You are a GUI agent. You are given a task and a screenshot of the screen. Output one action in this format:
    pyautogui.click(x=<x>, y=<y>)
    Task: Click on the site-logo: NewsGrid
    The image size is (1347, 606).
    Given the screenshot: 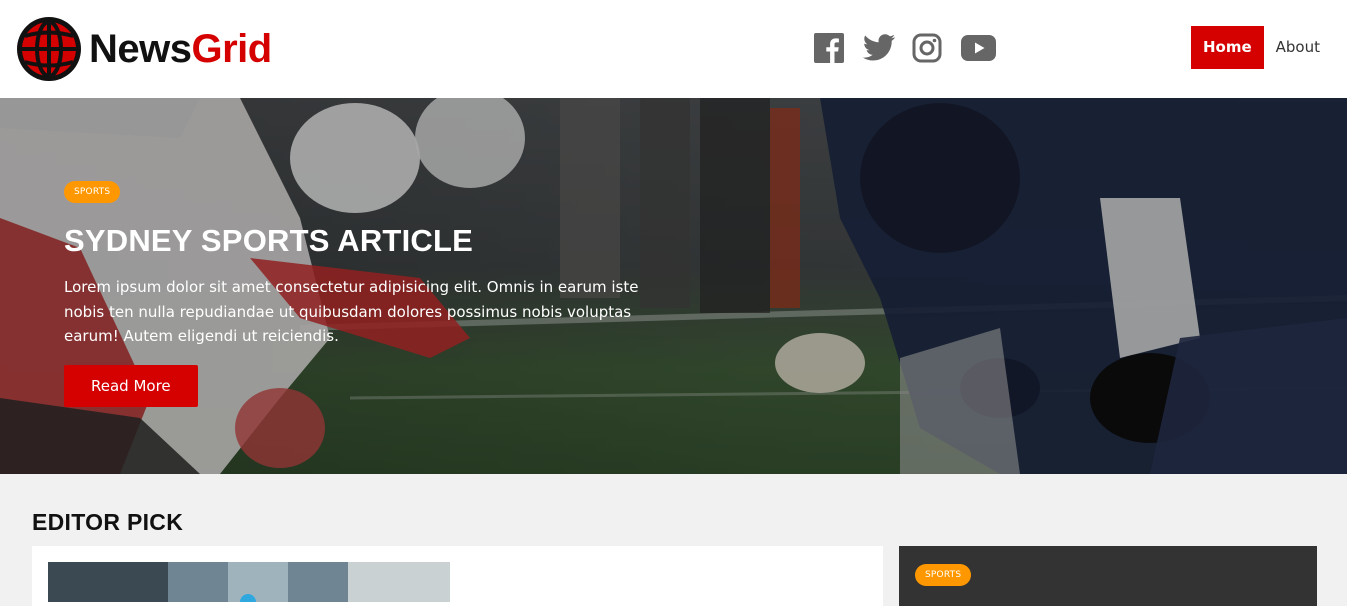 What is the action you would take?
    pyautogui.click(x=143, y=49)
    